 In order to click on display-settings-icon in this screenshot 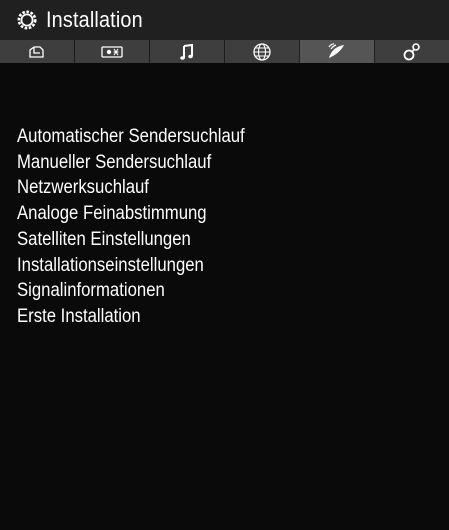, I will do `click(112, 51)`.